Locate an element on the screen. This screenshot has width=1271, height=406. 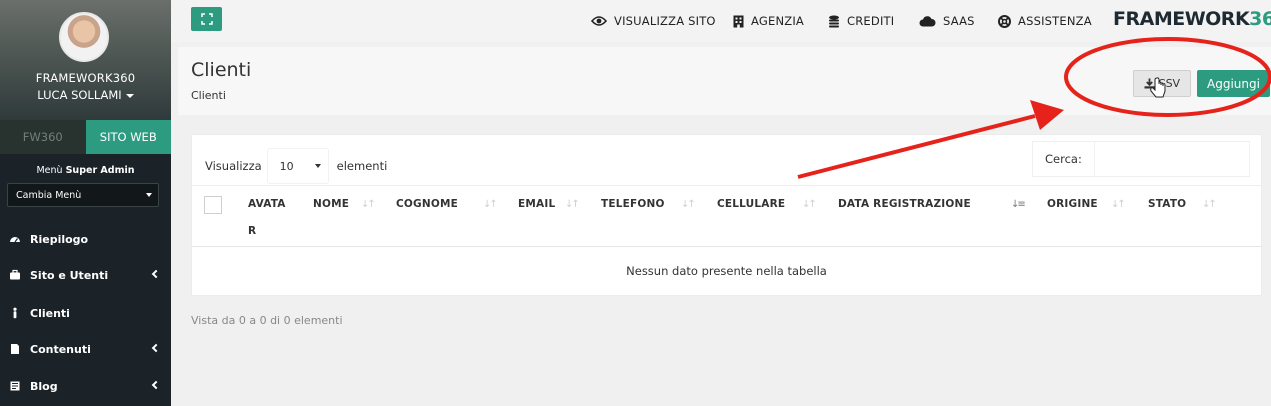
nav-label: CREDITI is located at coordinates (871, 21).